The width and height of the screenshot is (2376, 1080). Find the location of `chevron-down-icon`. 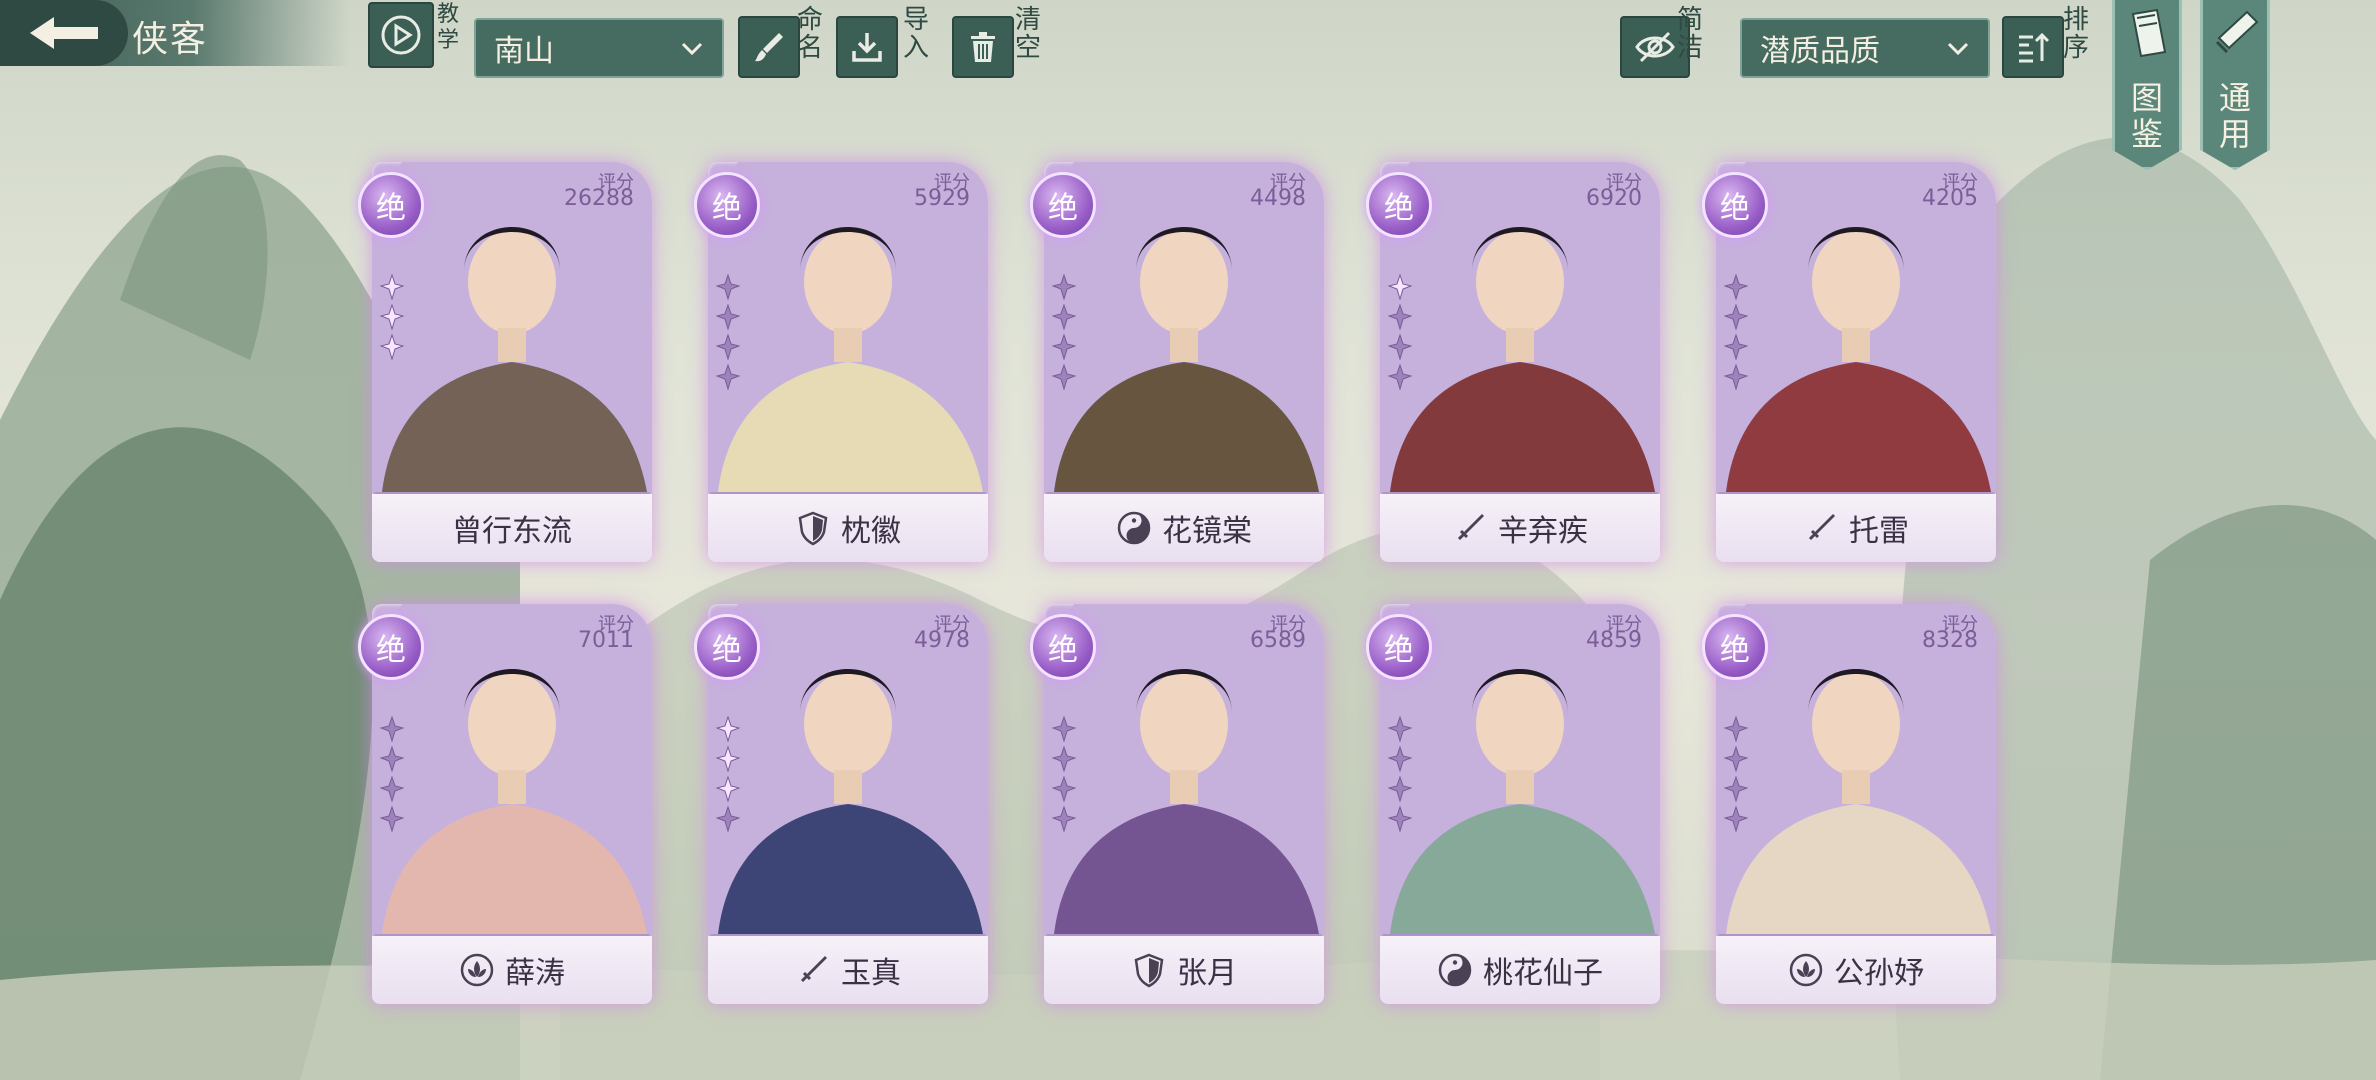

chevron-down-icon is located at coordinates (692, 49).